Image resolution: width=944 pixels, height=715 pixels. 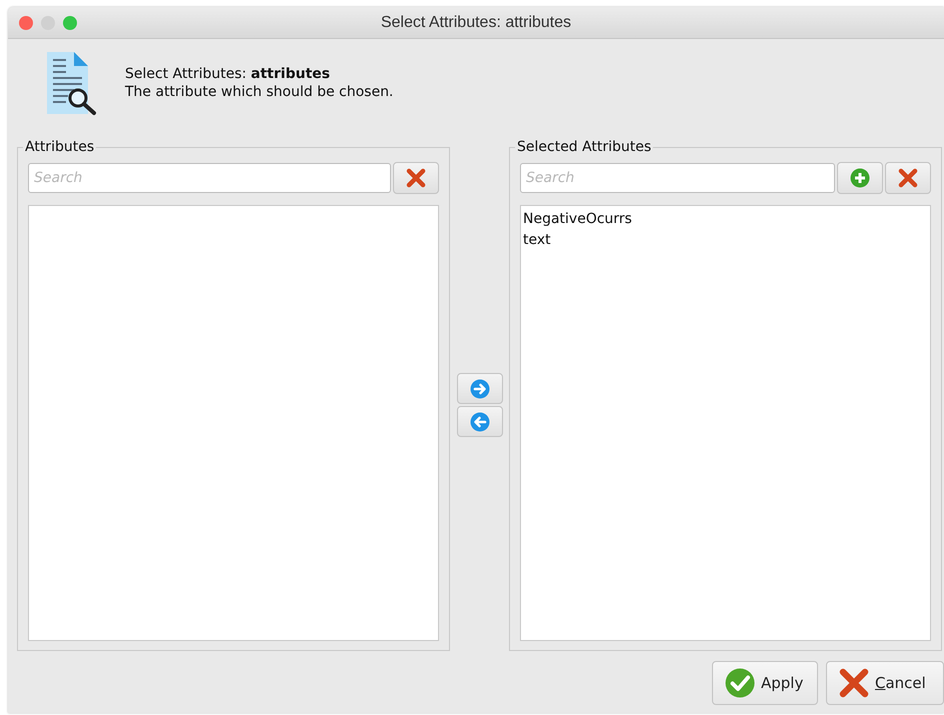 What do you see at coordinates (476, 23) in the screenshot?
I see `window-title: Select Attributes: attributes` at bounding box center [476, 23].